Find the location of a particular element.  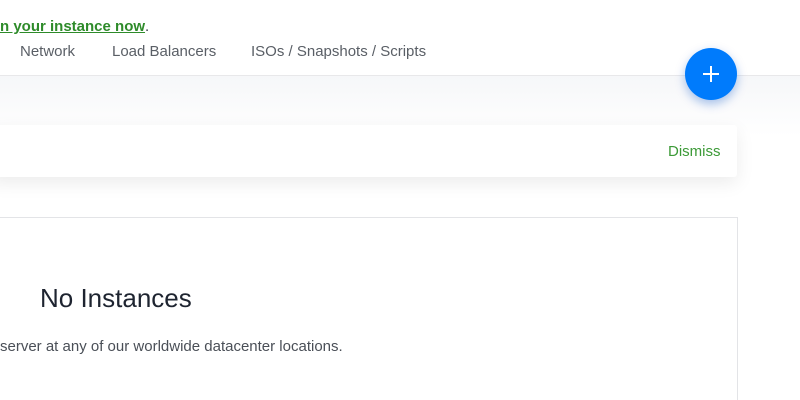

dismiss-button: Dismiss is located at coordinates (694, 151).